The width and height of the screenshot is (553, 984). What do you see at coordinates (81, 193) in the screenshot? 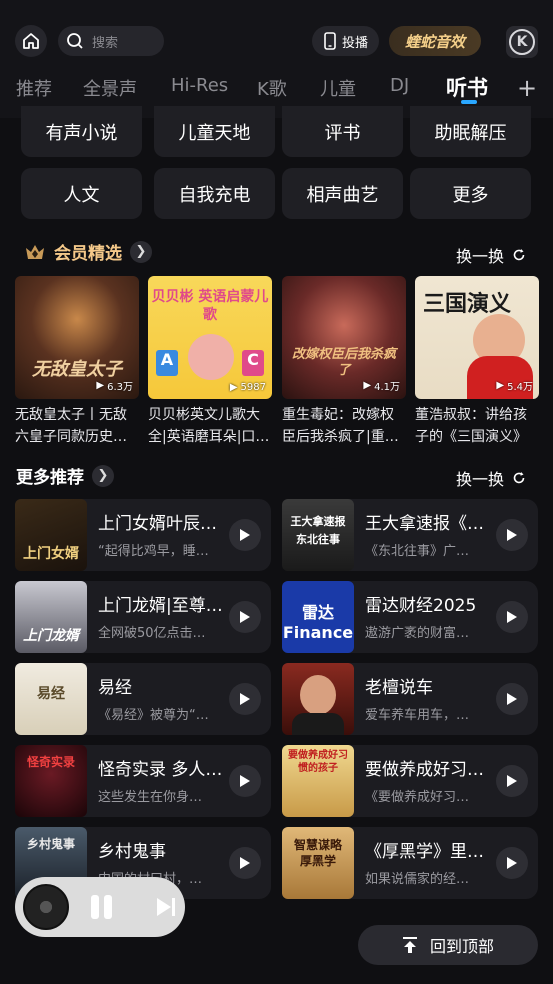
I see `category-humanities: 人文` at bounding box center [81, 193].